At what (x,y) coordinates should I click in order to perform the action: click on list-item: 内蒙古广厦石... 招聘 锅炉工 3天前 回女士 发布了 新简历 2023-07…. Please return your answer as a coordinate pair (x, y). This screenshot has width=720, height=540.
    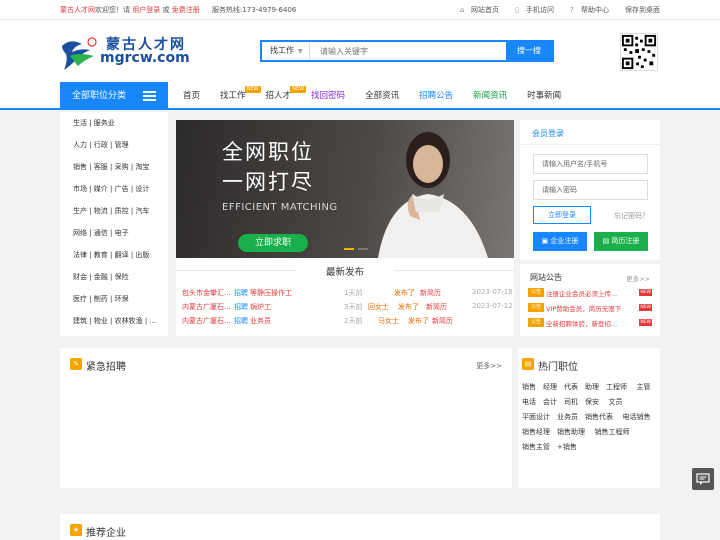
    Looking at the image, I should click on (347, 308).